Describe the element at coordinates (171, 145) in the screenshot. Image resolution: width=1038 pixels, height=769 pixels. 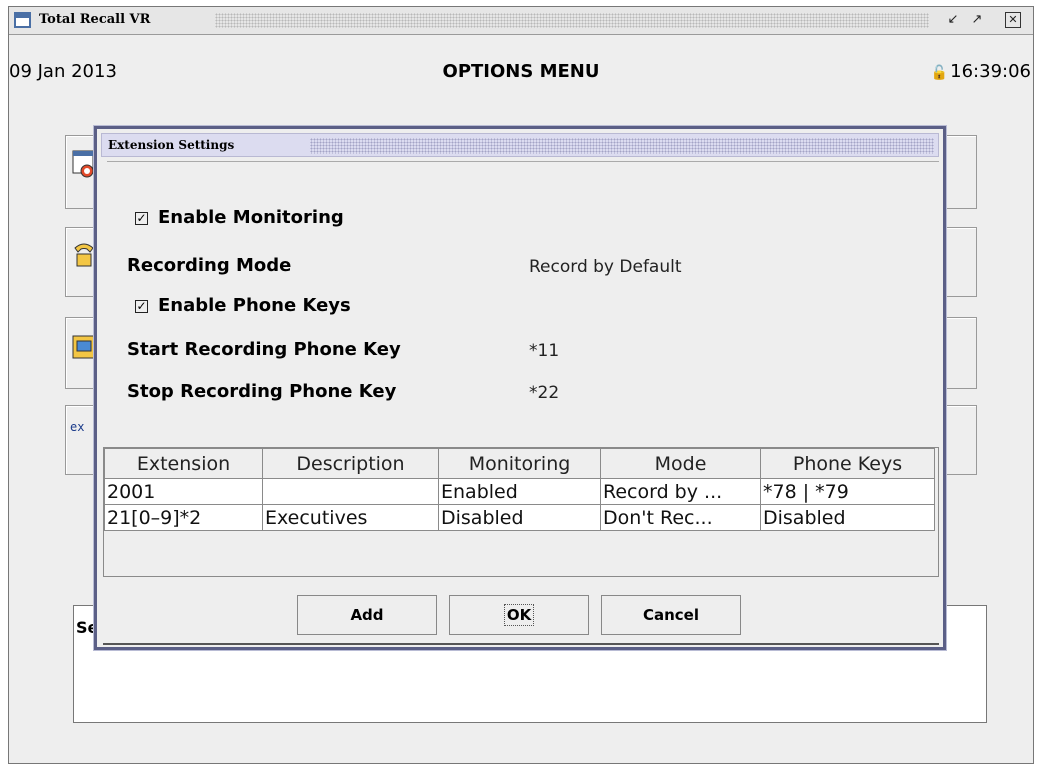
I see `dialog-title: Extension Settings` at that location.